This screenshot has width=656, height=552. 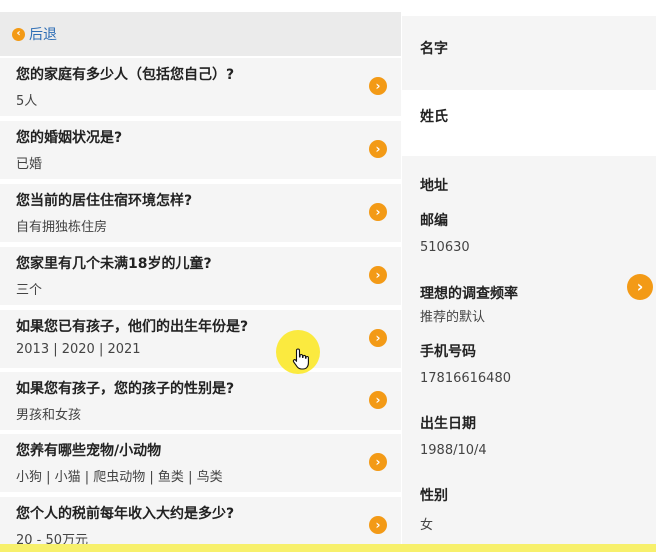 I want to click on survey-frequency-label: 理想的调查频率, so click(x=469, y=294).